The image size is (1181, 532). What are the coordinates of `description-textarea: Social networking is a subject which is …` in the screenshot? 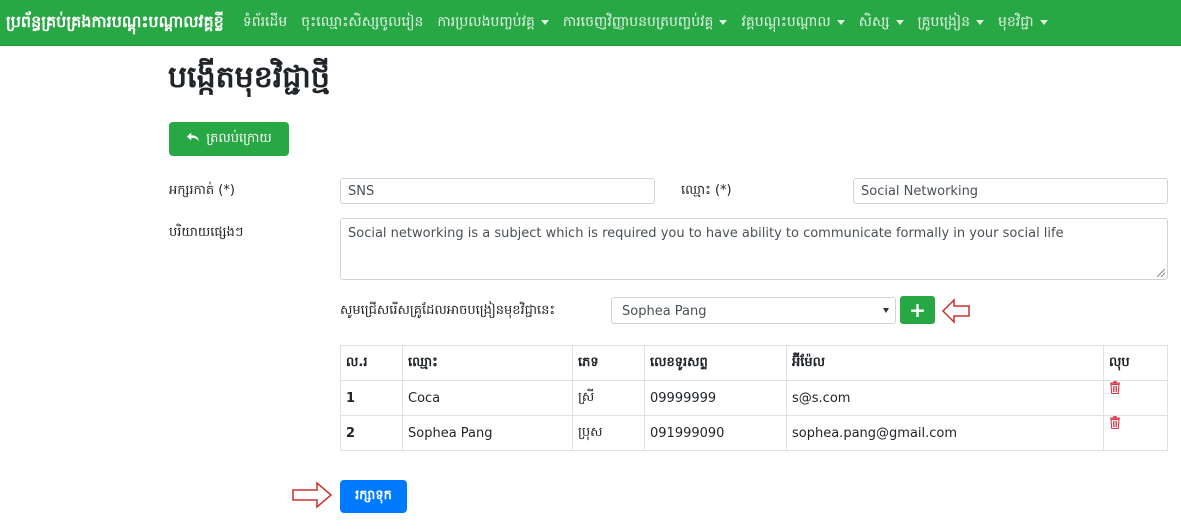 It's located at (754, 249).